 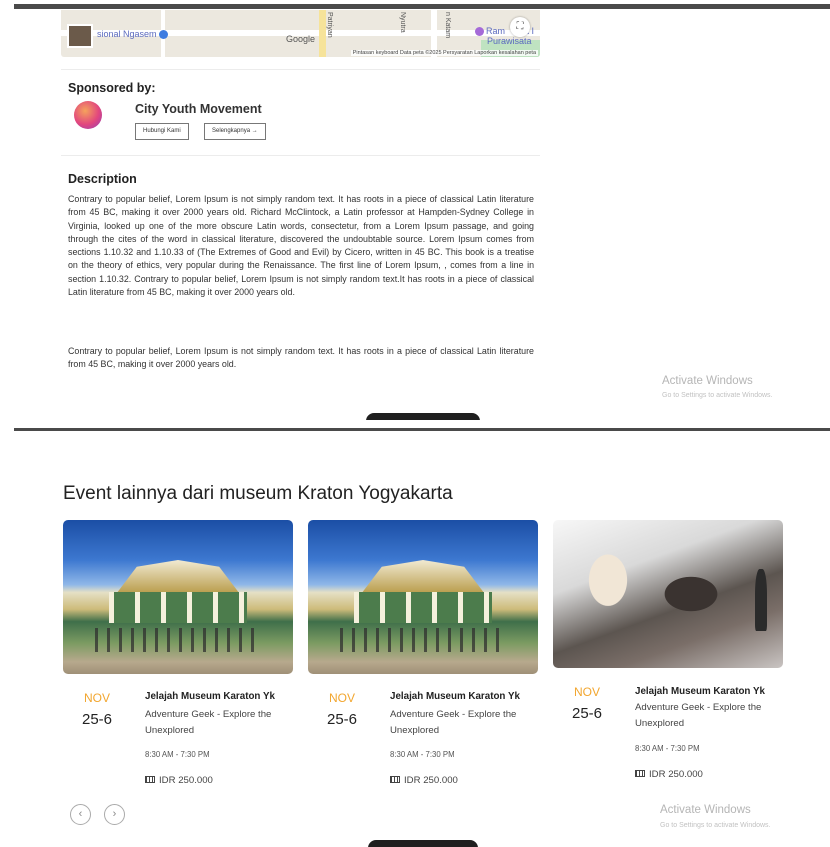 I want to click on map-street-label: Nyutra, so click(x=402, y=22).